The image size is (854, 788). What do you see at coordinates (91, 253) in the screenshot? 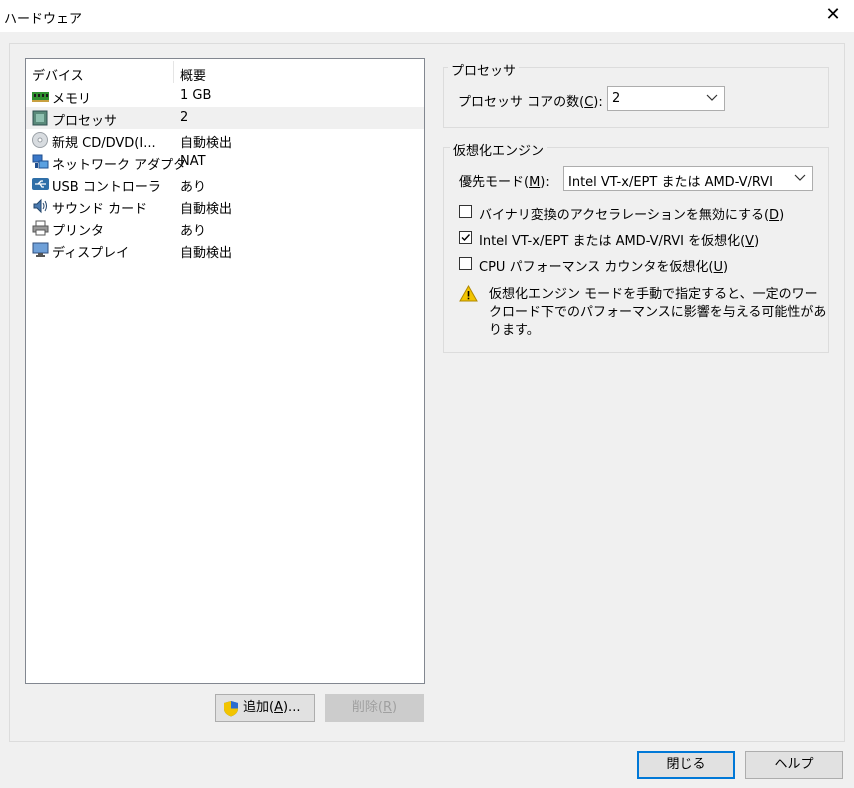
I see `device-name: ディスプレイ` at bounding box center [91, 253].